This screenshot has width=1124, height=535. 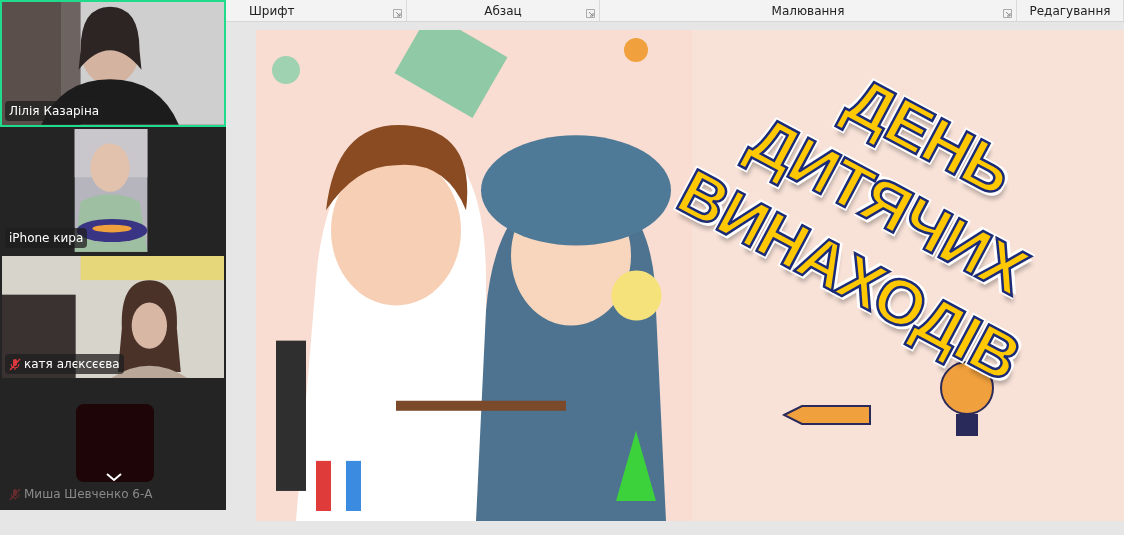 What do you see at coordinates (272, 11) in the screenshot?
I see `group-label: Шрифт` at bounding box center [272, 11].